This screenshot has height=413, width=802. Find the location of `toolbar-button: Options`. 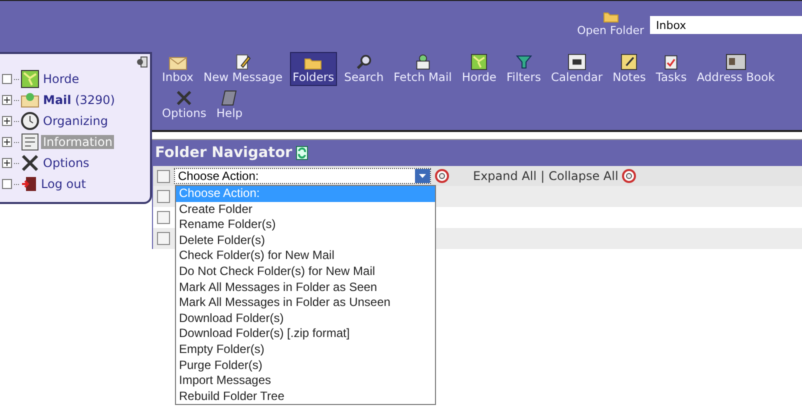

toolbar-button: Options is located at coordinates (184, 105).